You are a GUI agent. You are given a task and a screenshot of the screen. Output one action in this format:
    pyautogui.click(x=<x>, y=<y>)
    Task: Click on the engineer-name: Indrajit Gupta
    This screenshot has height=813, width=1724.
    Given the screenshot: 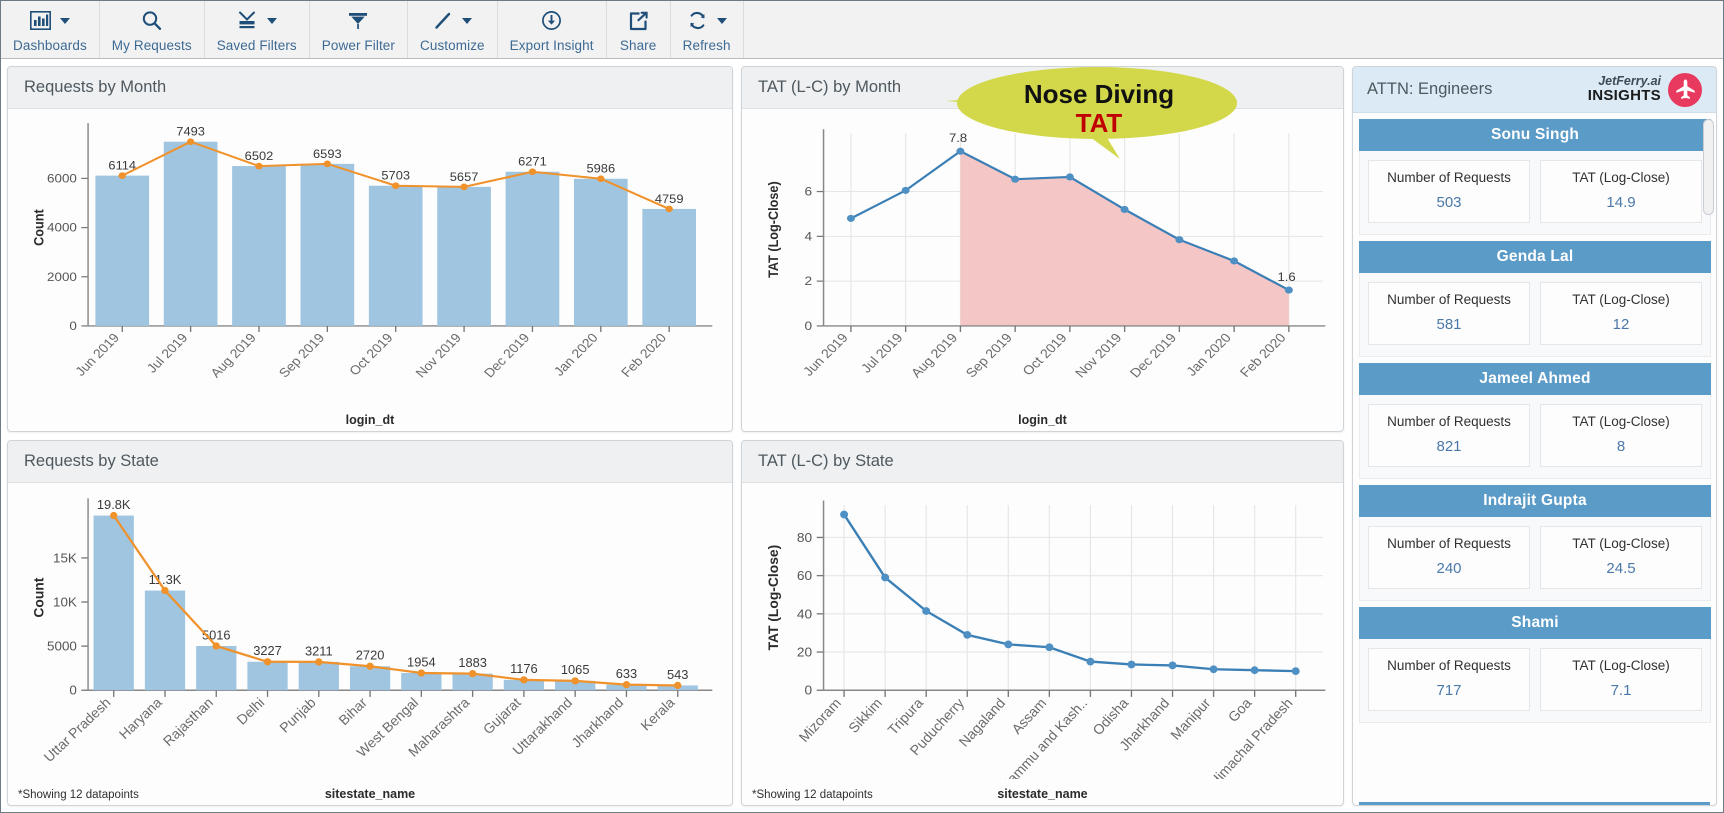 What is the action you would take?
    pyautogui.click(x=1535, y=501)
    